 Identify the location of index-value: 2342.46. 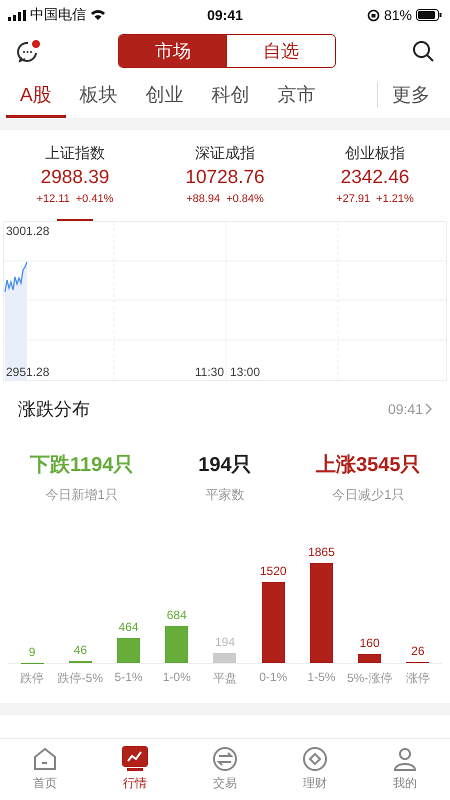
(375, 178).